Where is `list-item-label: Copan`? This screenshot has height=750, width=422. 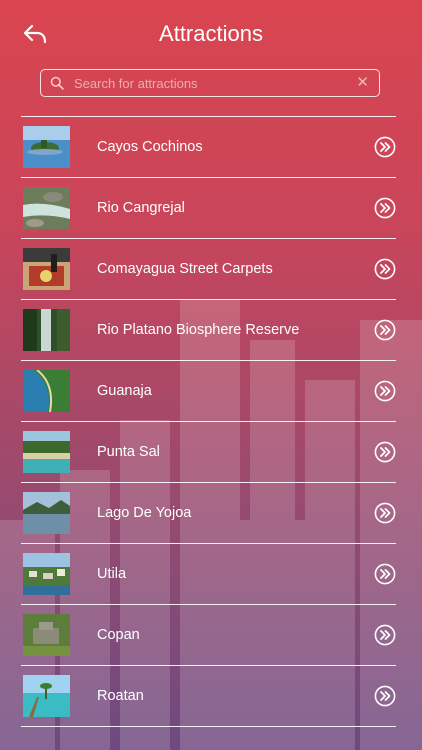 list-item-label: Copan is located at coordinates (118, 635).